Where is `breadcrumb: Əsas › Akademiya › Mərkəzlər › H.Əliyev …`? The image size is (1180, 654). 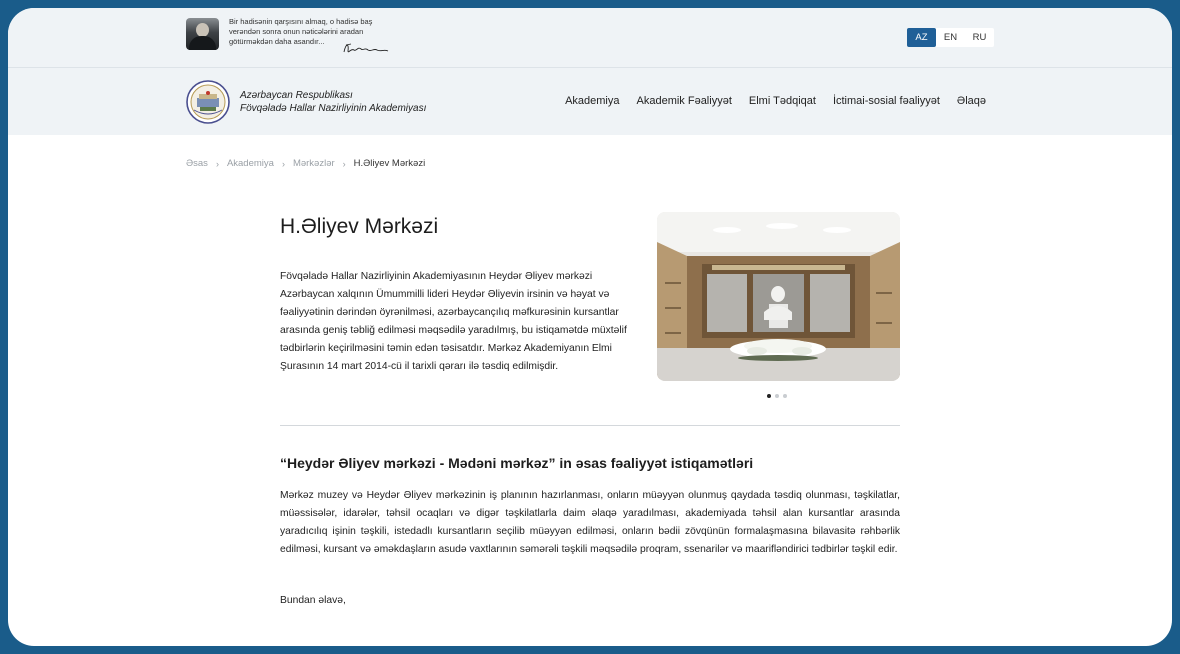
breadcrumb: Əsas › Akademiya › Mərkəzlər › H.Əliyev … is located at coordinates (305, 163).